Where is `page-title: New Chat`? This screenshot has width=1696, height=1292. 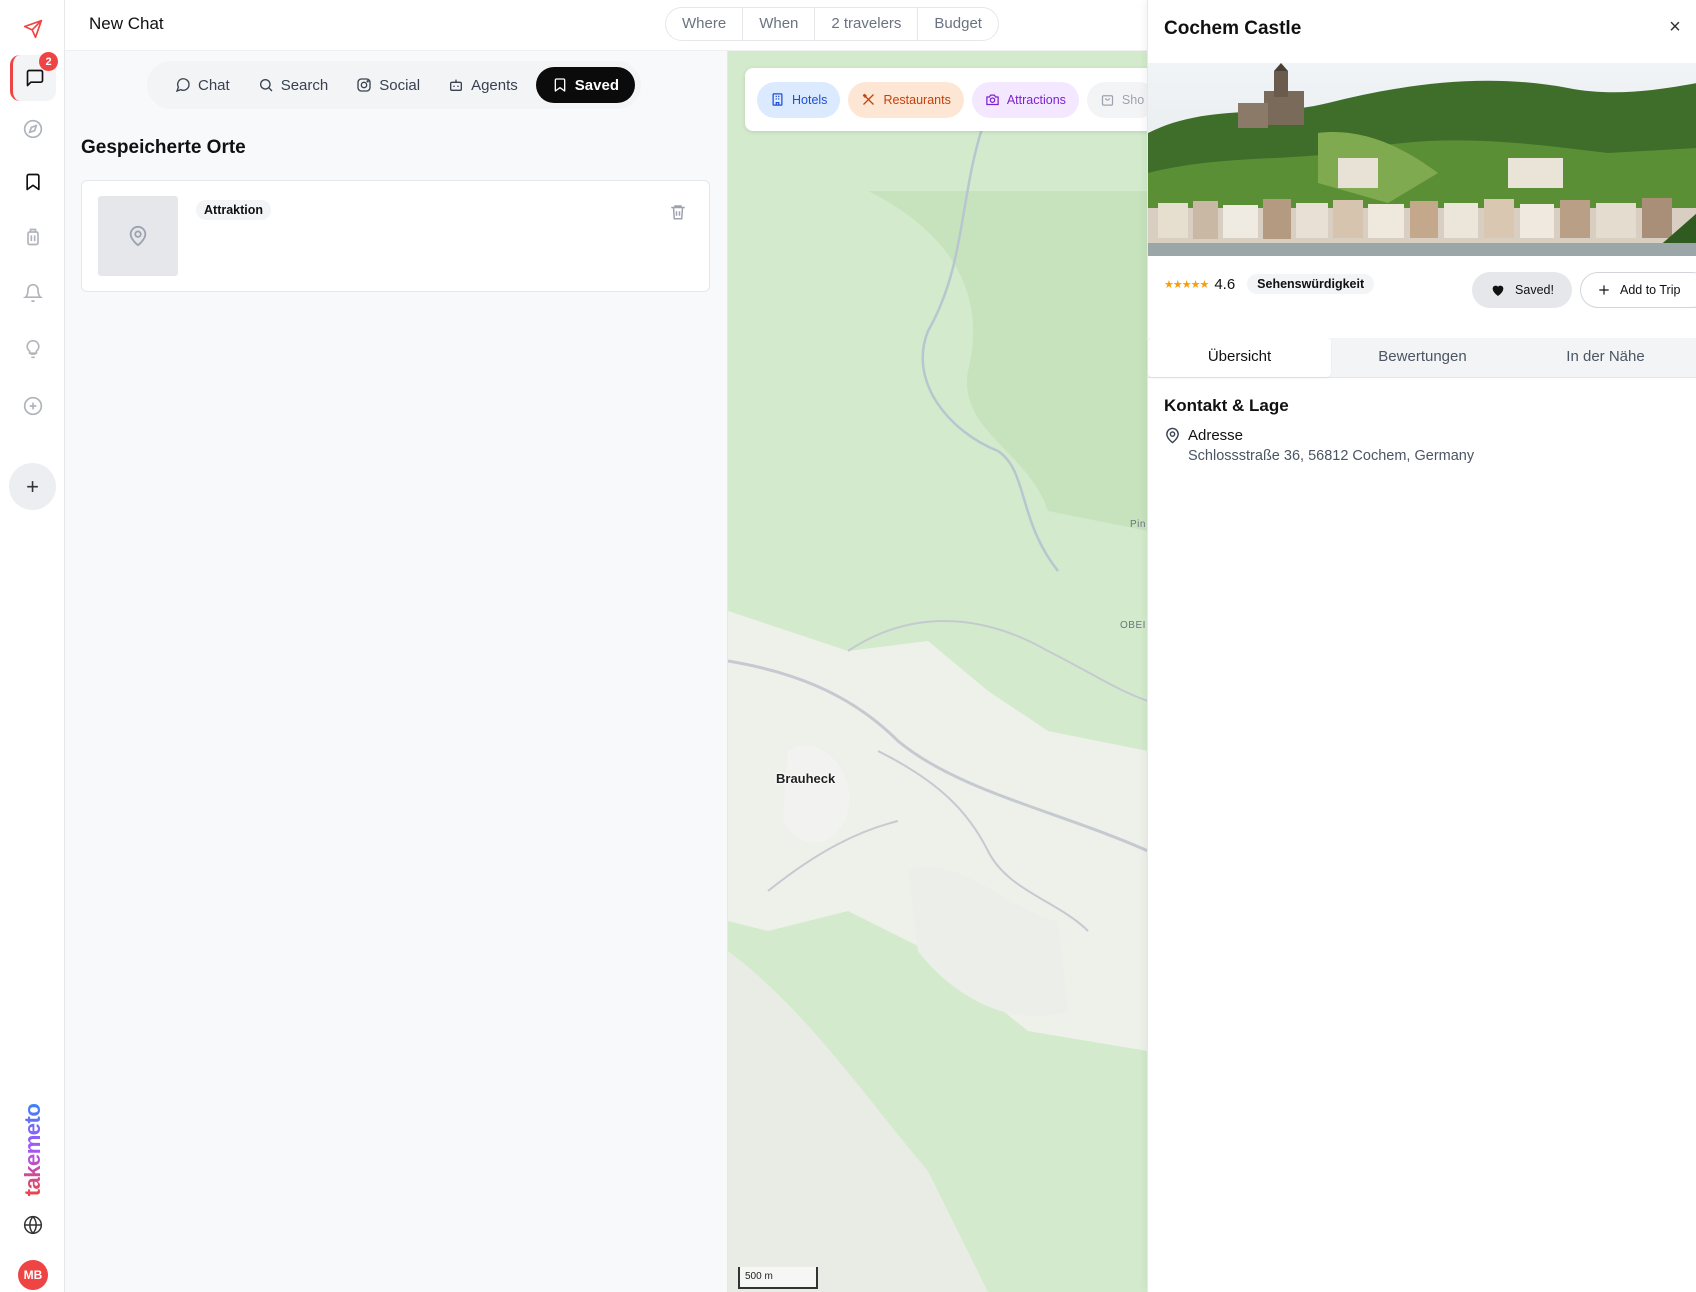 page-title: New Chat is located at coordinates (126, 23).